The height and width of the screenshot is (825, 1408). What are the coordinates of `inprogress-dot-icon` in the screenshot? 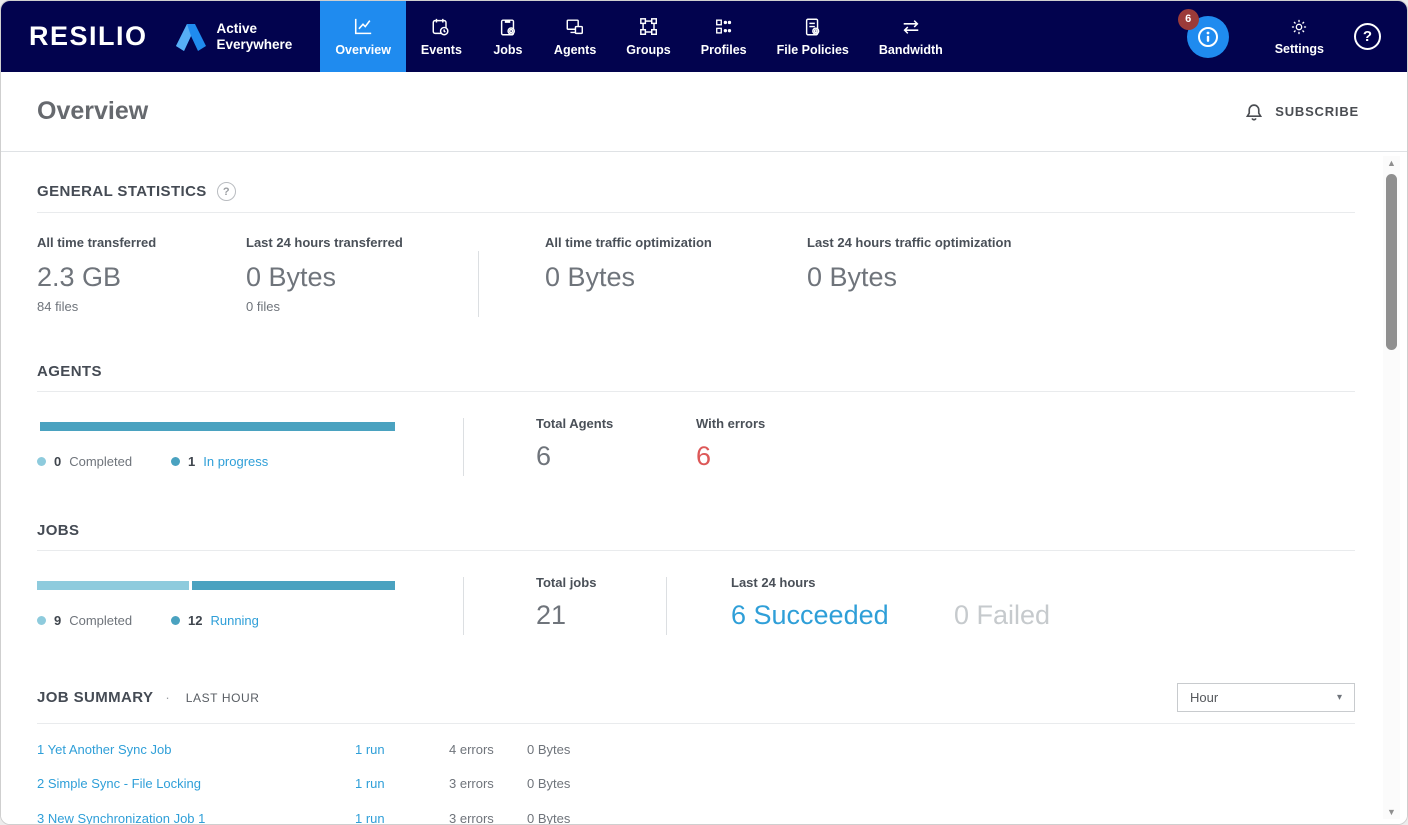 It's located at (175, 461).